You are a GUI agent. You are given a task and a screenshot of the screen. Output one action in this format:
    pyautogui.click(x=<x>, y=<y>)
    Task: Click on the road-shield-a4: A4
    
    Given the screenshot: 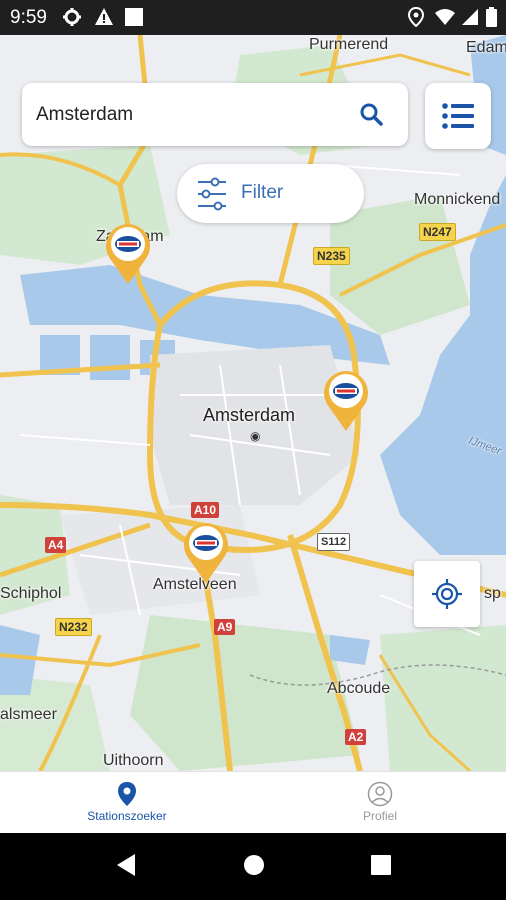 What is the action you would take?
    pyautogui.click(x=56, y=545)
    